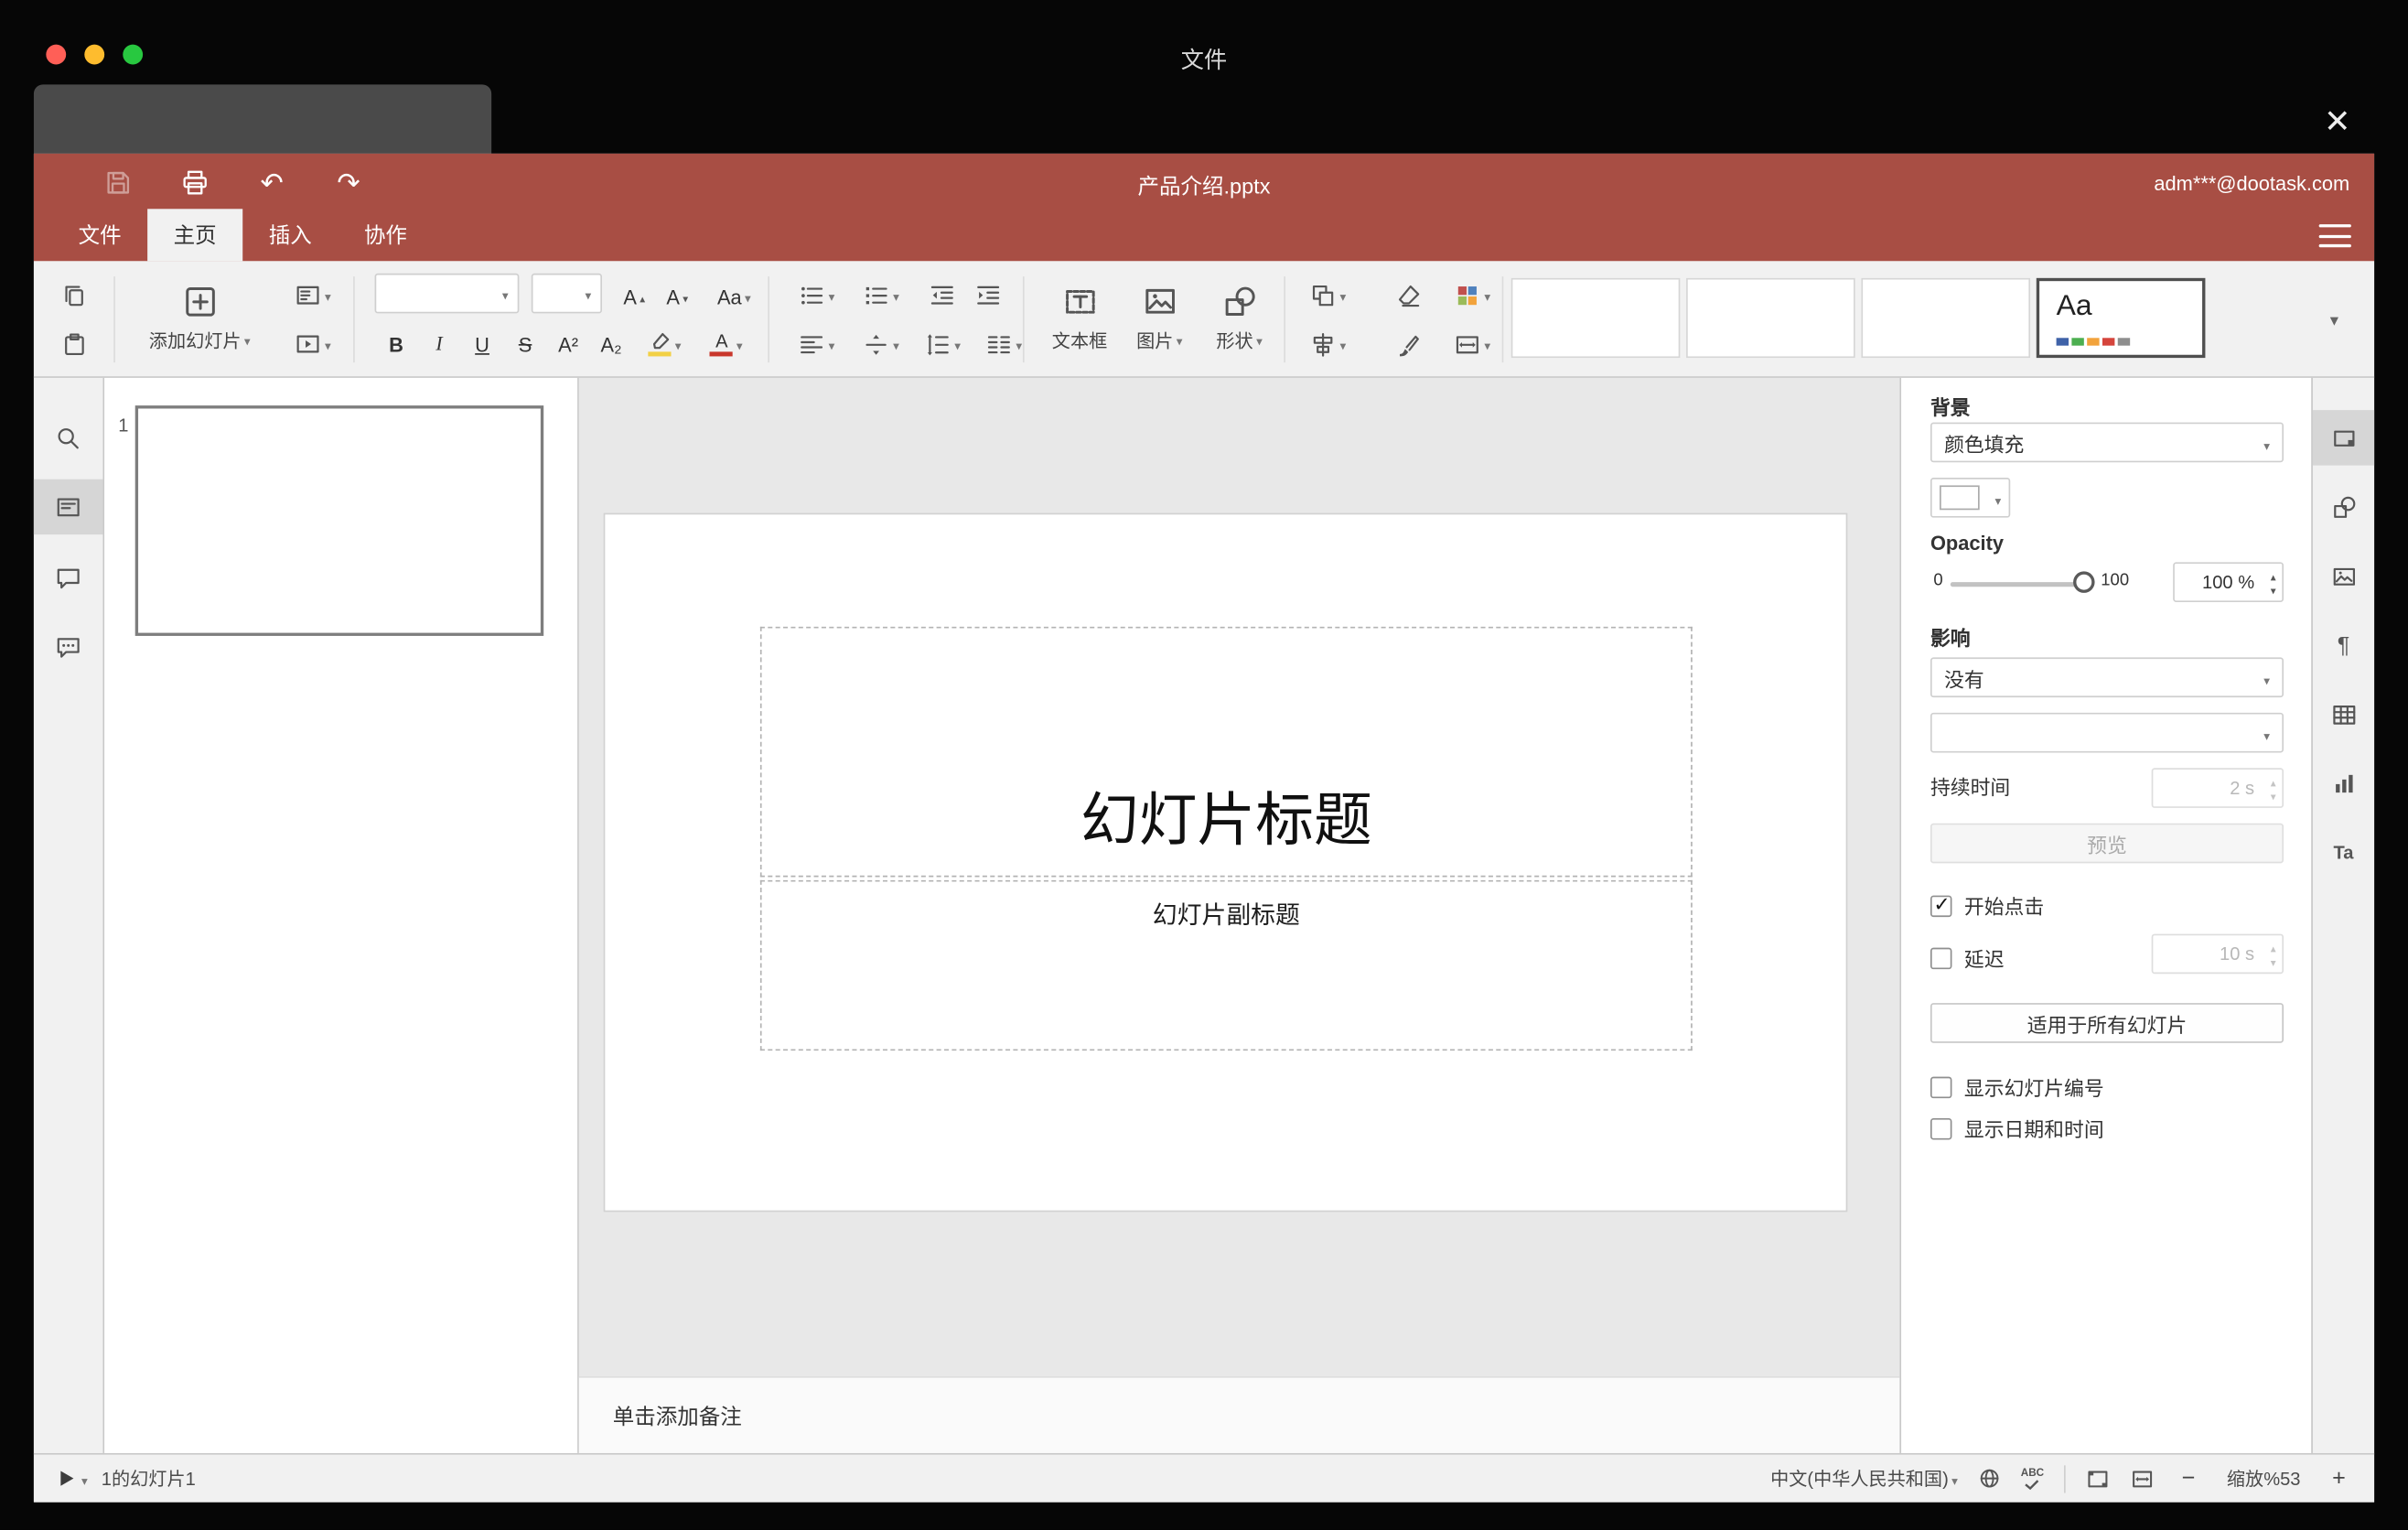 This screenshot has width=2408, height=1530. Describe the element at coordinates (2334, 319) in the screenshot. I see `theme-gallery-expand-button` at that location.